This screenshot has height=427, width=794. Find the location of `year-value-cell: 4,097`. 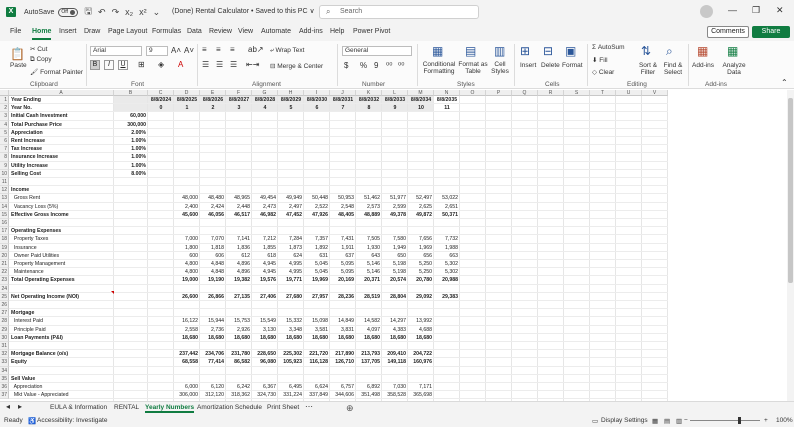

year-value-cell: 4,097 is located at coordinates (369, 330).